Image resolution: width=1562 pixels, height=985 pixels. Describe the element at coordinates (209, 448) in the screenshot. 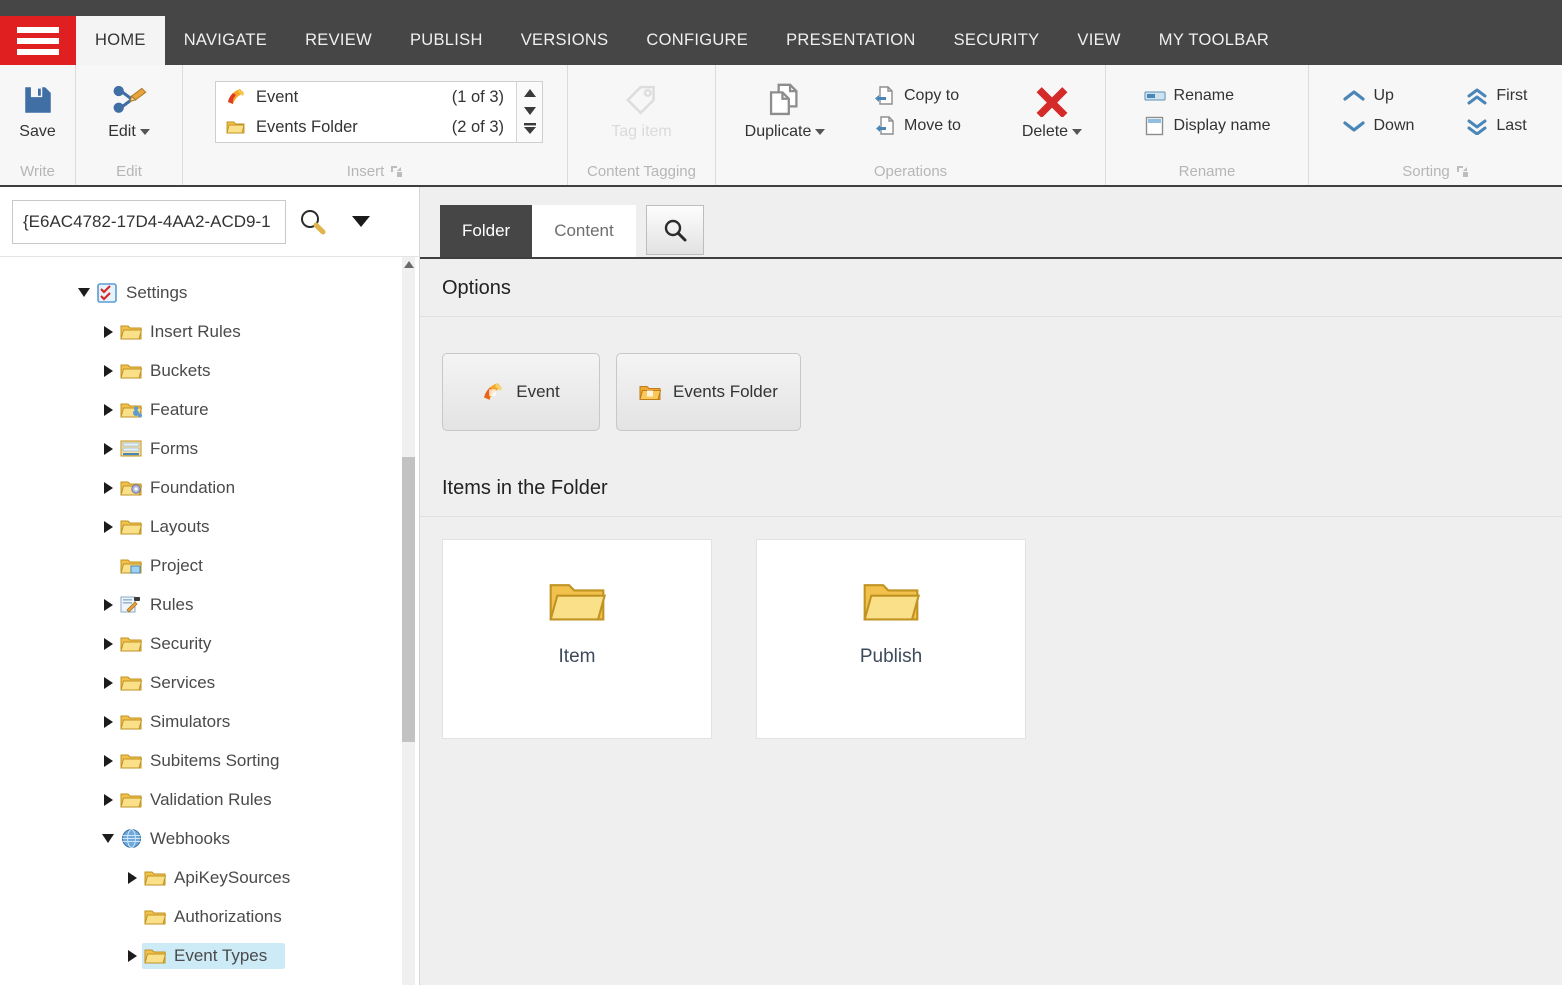

I see `tree-item-forms: Forms` at that location.